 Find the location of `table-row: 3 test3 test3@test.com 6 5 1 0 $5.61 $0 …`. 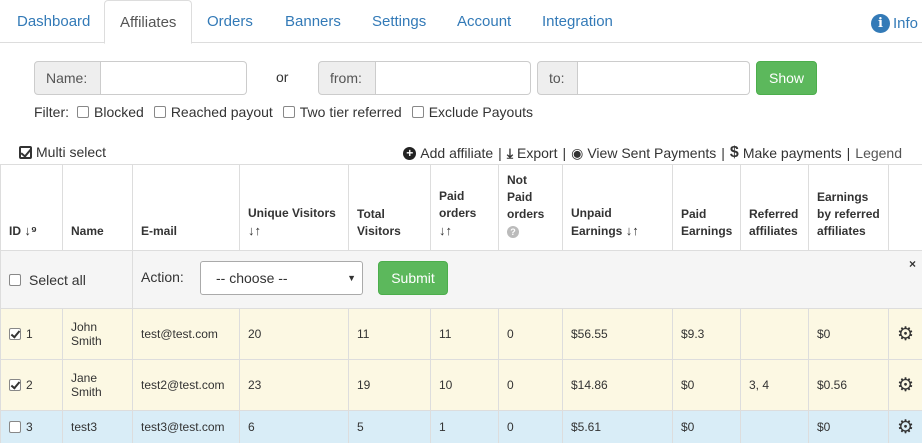

table-row: 3 test3 test3@test.com 6 5 1 0 $5.61 $0 … is located at coordinates (461, 426).